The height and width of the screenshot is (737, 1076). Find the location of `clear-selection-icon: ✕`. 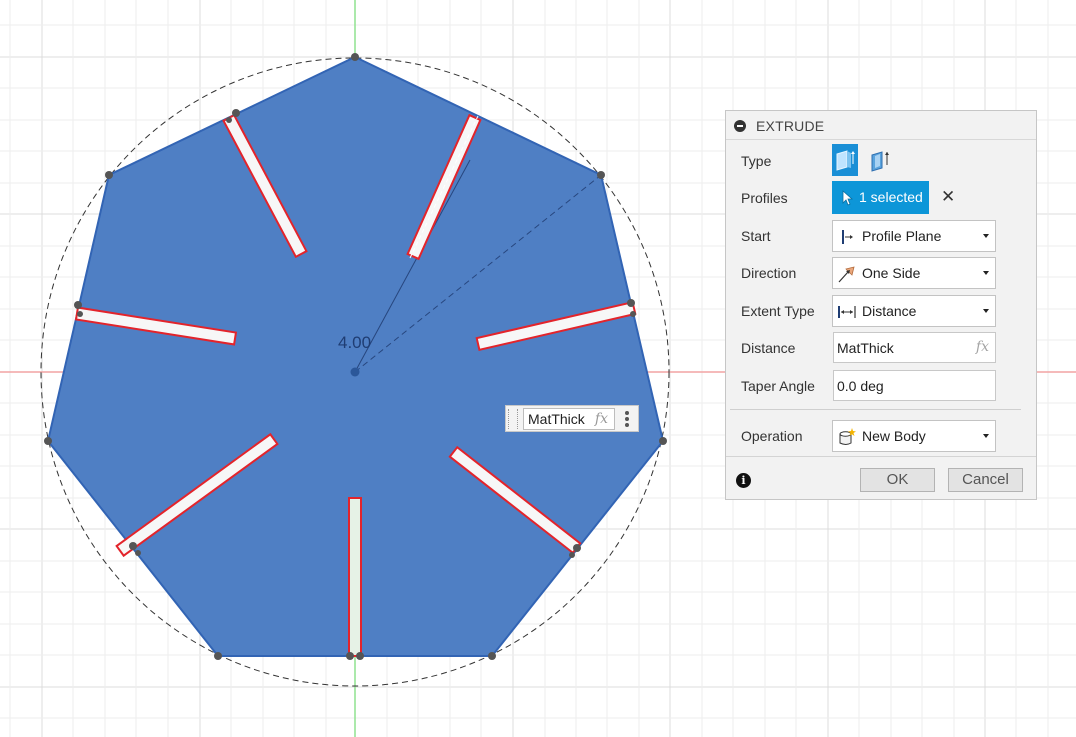

clear-selection-icon: ✕ is located at coordinates (948, 196).